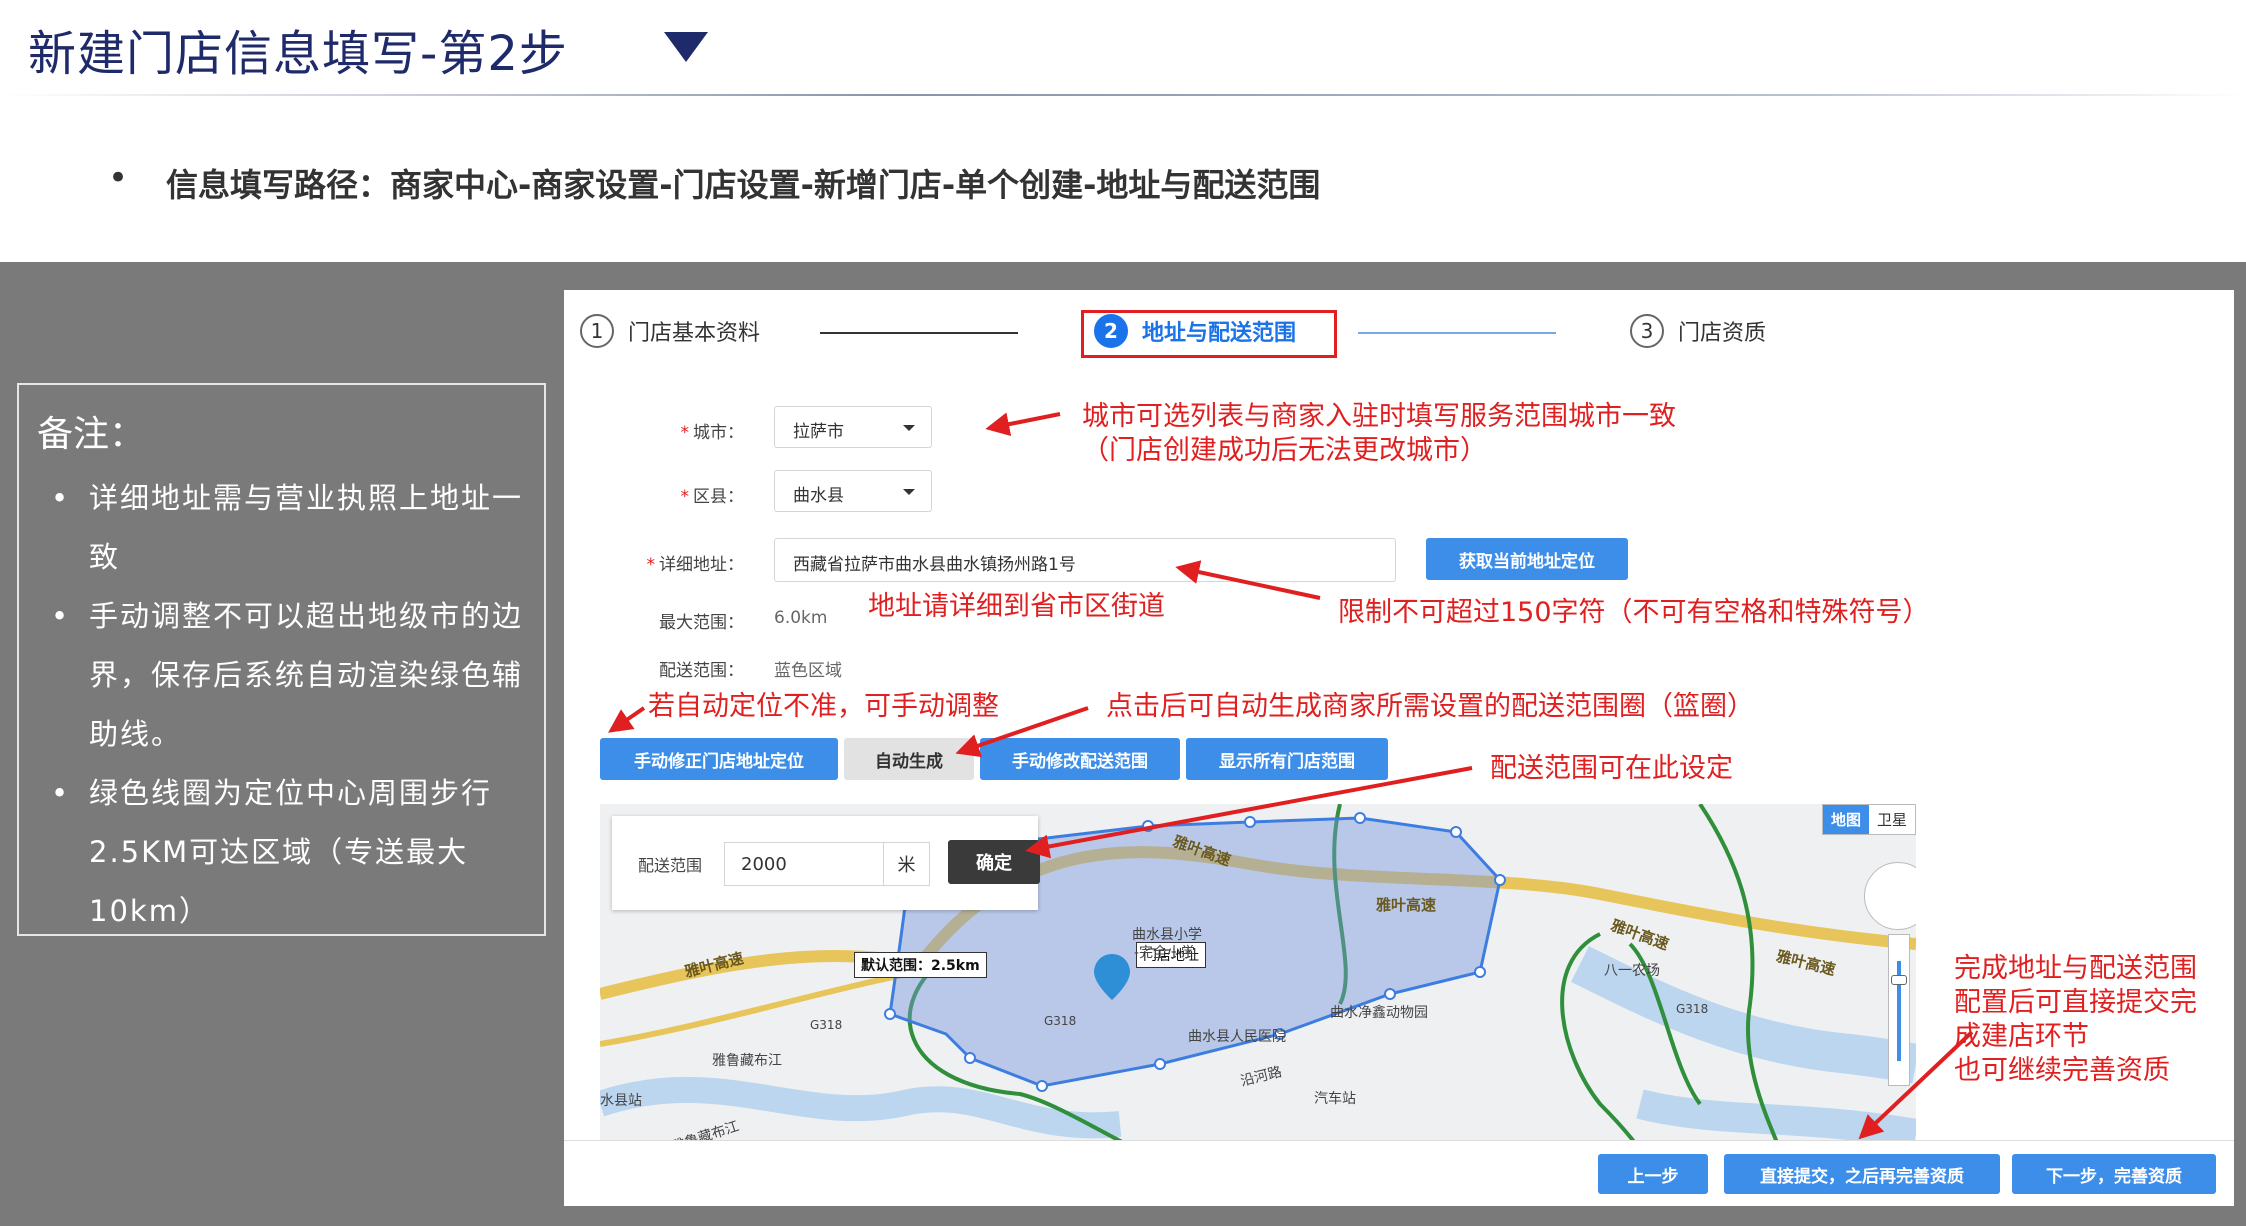  I want to click on note-item: 手动调整不可以超出地级市的边界，保存后系统自动渲染绿色辅助线。, so click(281, 675).